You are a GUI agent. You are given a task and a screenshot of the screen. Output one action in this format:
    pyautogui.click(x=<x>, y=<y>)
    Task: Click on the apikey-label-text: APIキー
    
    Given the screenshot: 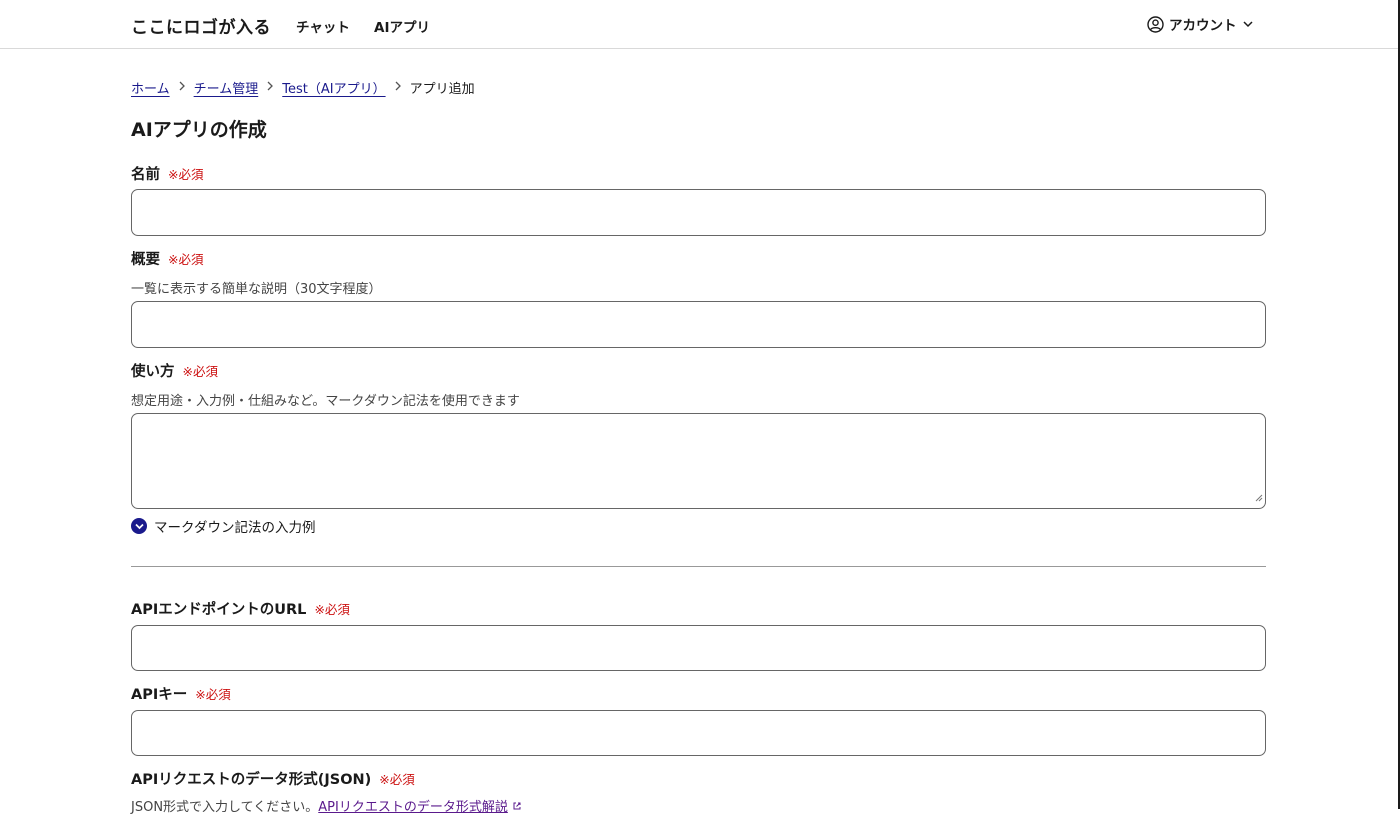 What is the action you would take?
    pyautogui.click(x=159, y=695)
    